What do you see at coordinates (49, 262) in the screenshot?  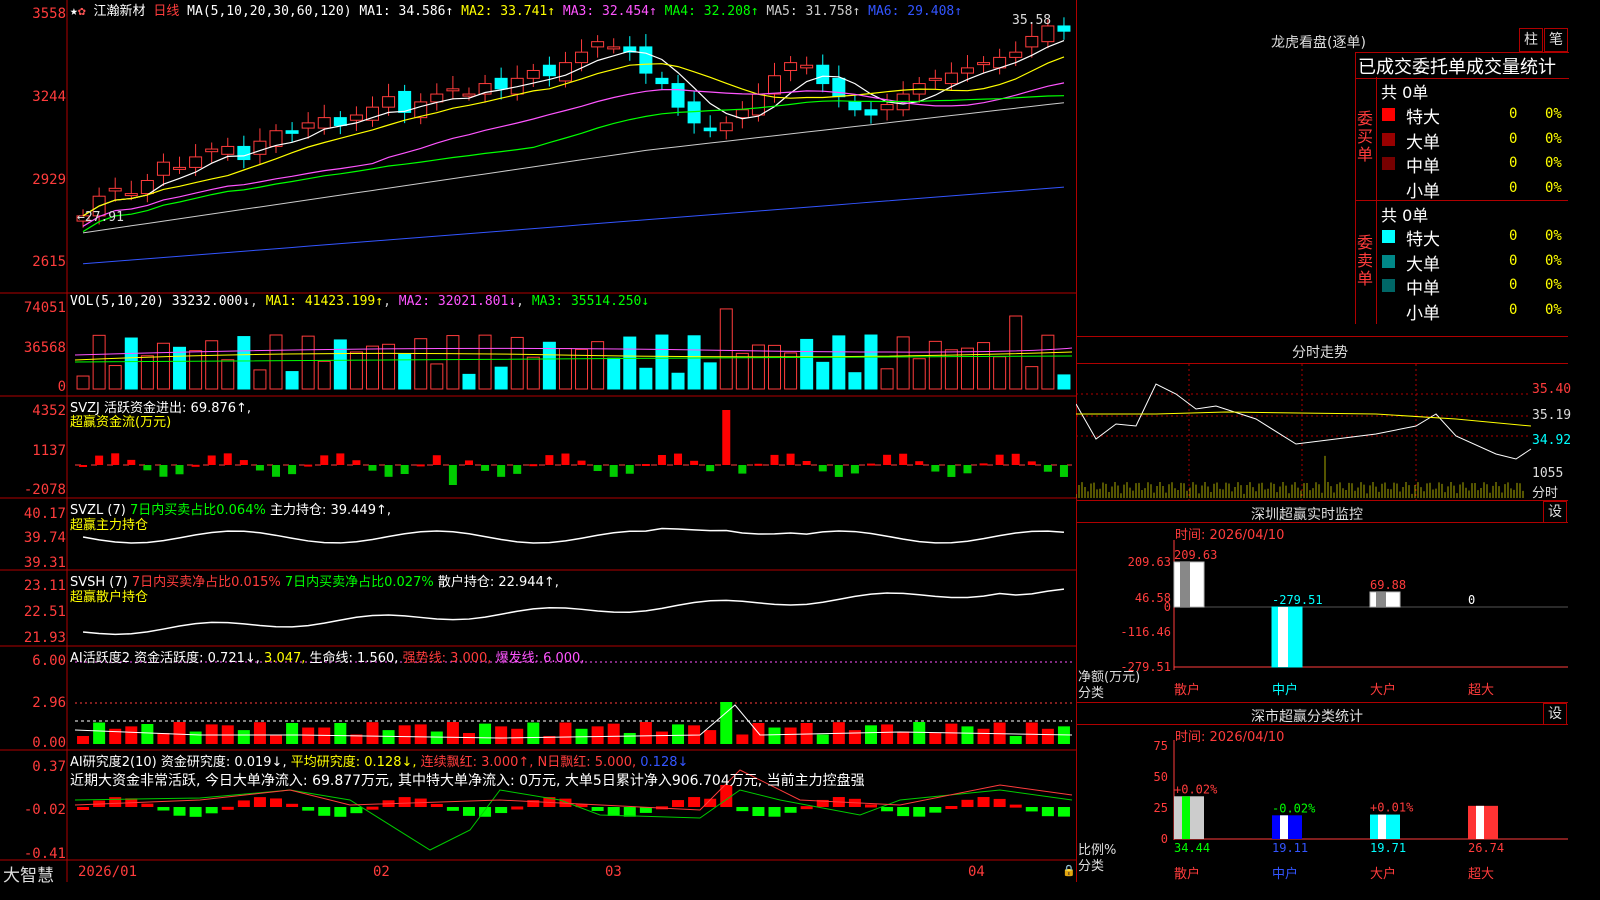 I see `price-axis-label: 2615` at bounding box center [49, 262].